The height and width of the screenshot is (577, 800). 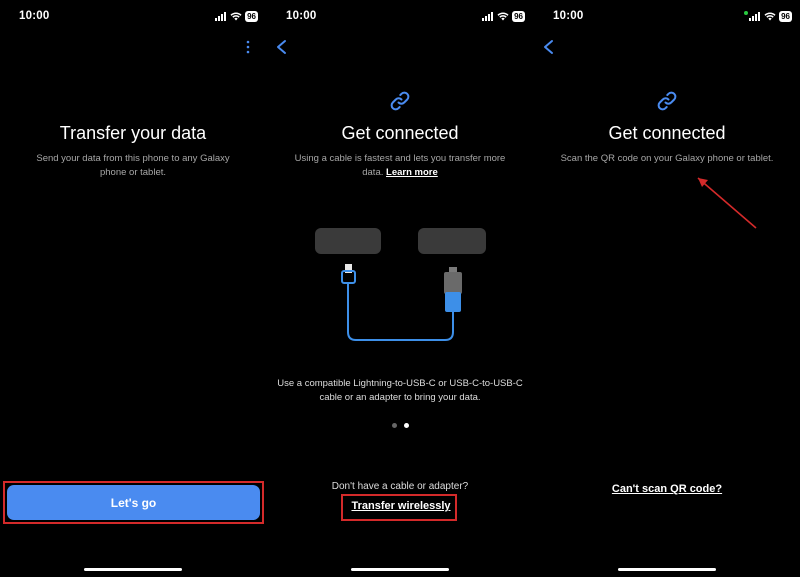 I want to click on annotation-arrow-icon, so click(x=727, y=203).